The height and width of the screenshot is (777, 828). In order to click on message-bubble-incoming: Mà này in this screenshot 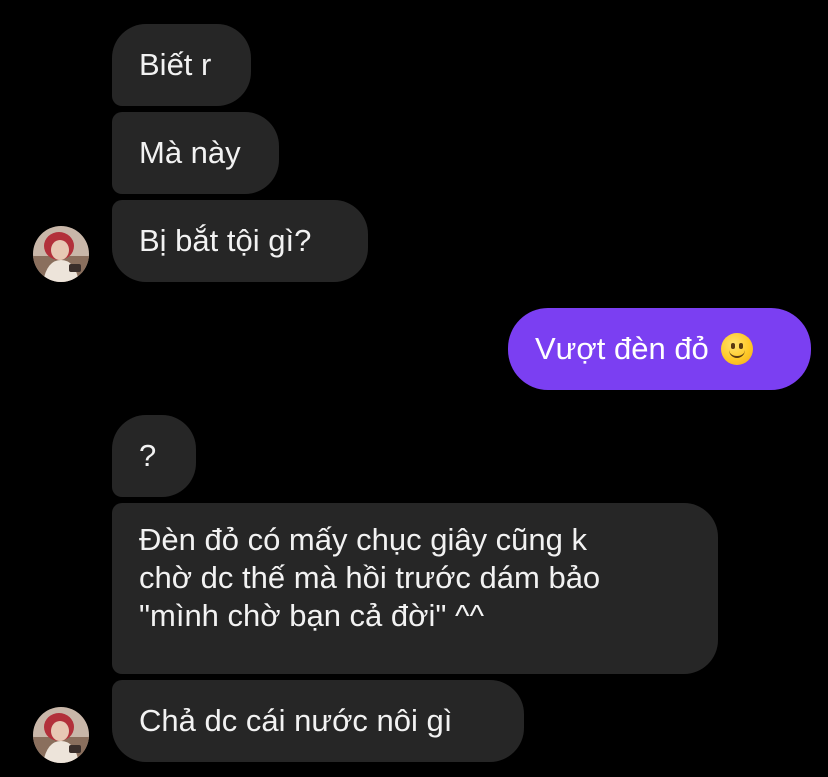, I will do `click(195, 153)`.